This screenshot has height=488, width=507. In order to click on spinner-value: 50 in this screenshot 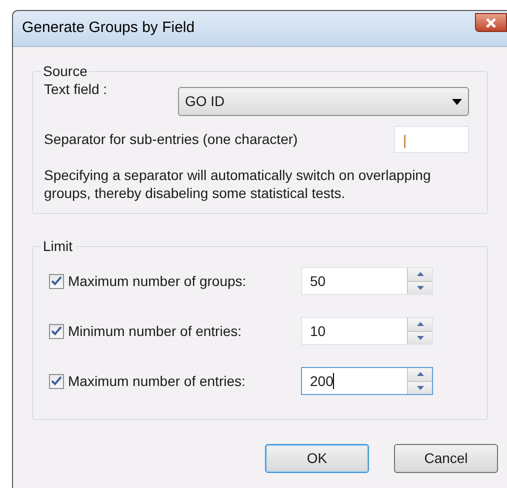, I will do `click(318, 281)`.